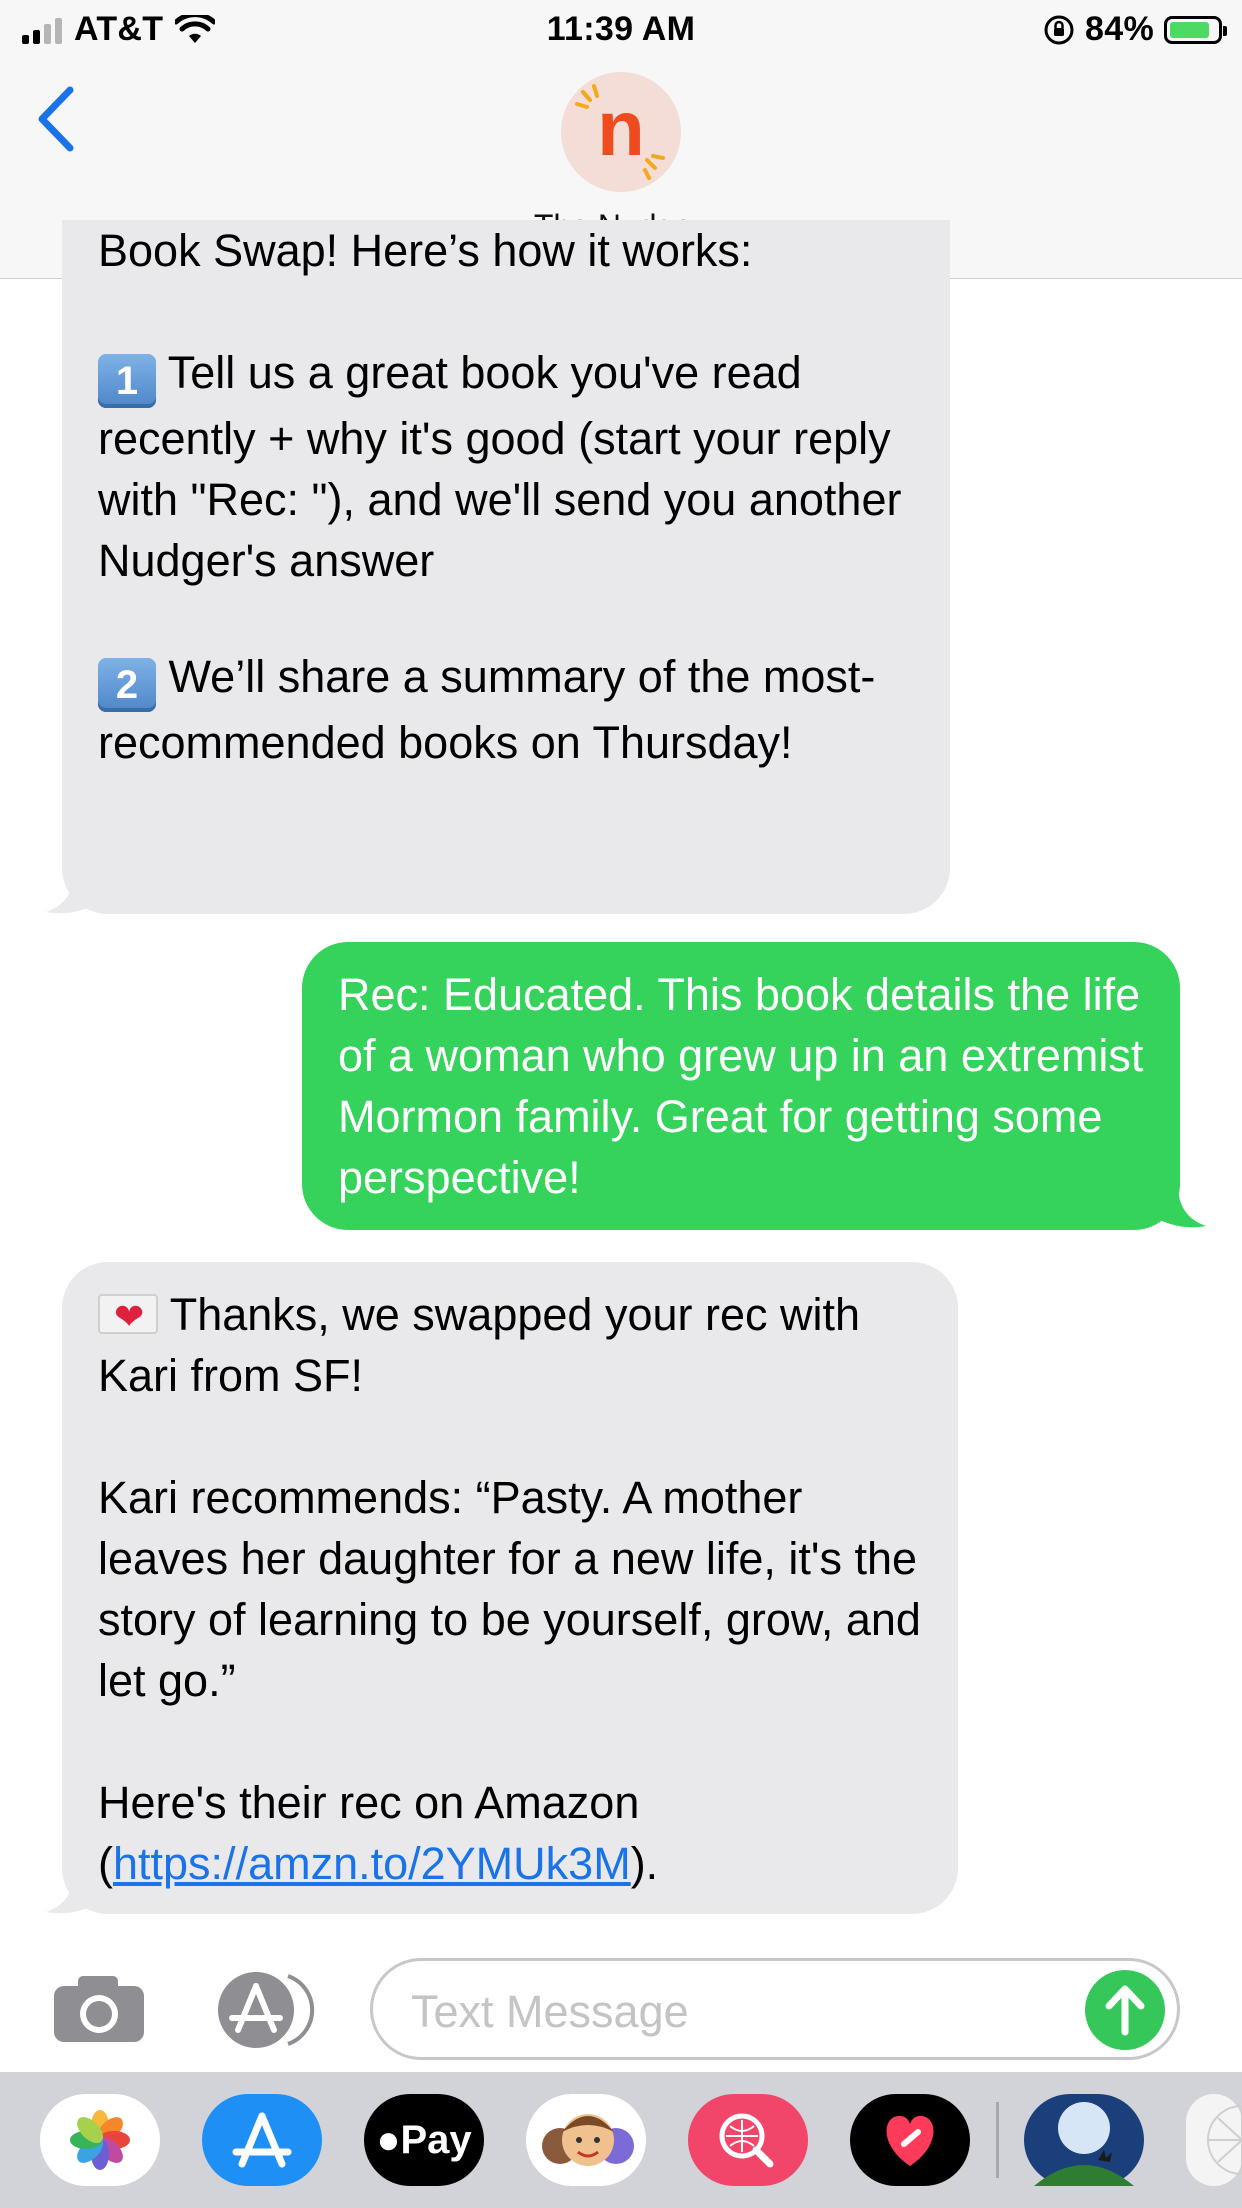  Describe the element at coordinates (425, 250) in the screenshot. I see `message-line: Book Swap! Here’s how it works:` at that location.